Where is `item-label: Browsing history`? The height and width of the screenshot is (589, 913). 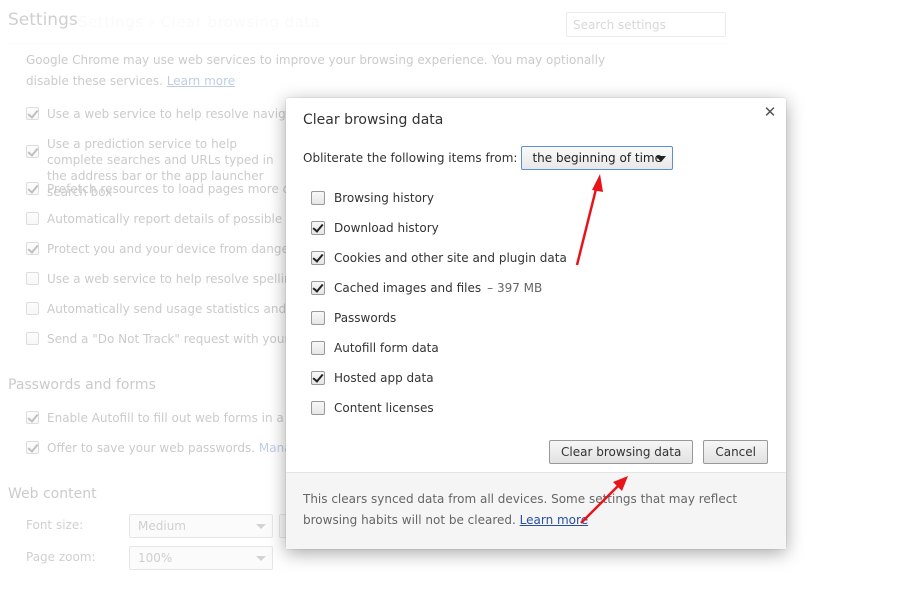 item-label: Browsing history is located at coordinates (384, 198).